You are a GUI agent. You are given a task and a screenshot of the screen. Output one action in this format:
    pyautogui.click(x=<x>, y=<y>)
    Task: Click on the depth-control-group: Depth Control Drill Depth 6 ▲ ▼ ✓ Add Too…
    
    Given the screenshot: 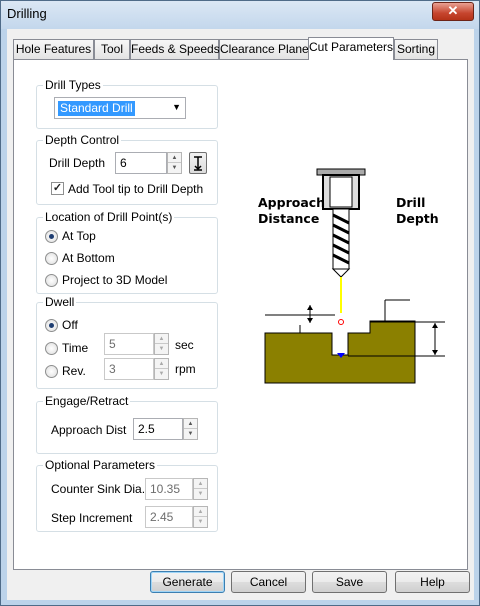 What is the action you would take?
    pyautogui.click(x=127, y=169)
    